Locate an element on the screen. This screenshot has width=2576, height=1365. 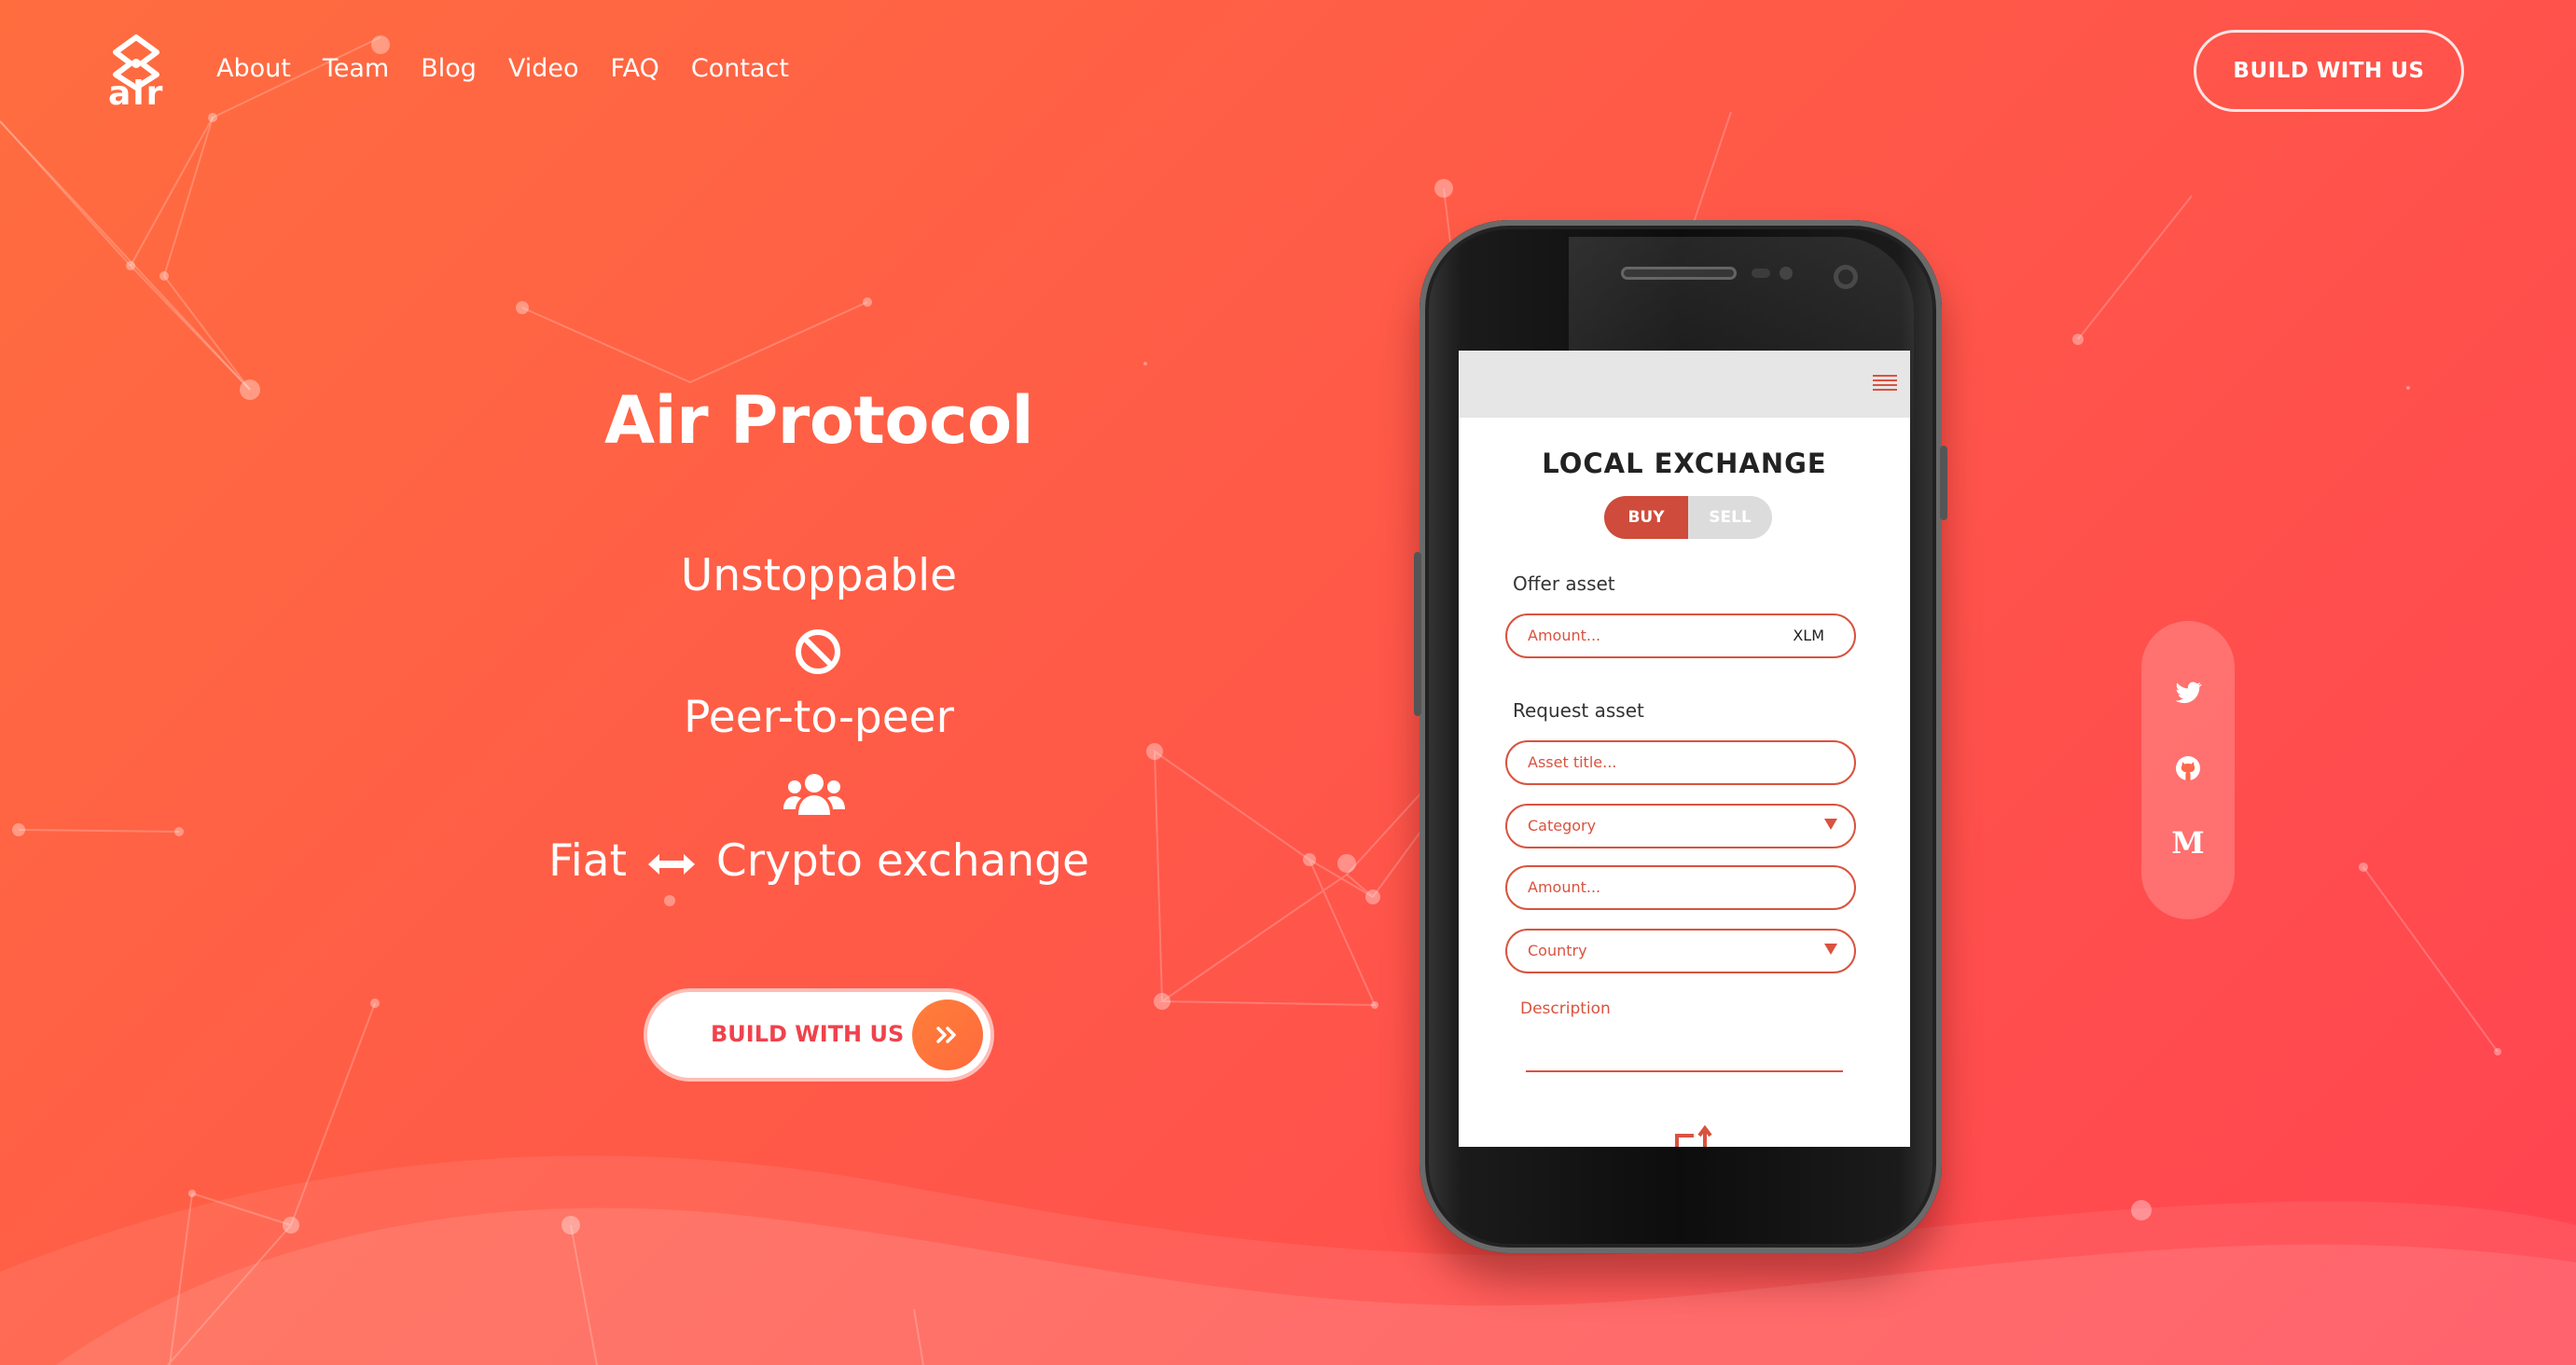
medium-icon: M is located at coordinates (2187, 843).